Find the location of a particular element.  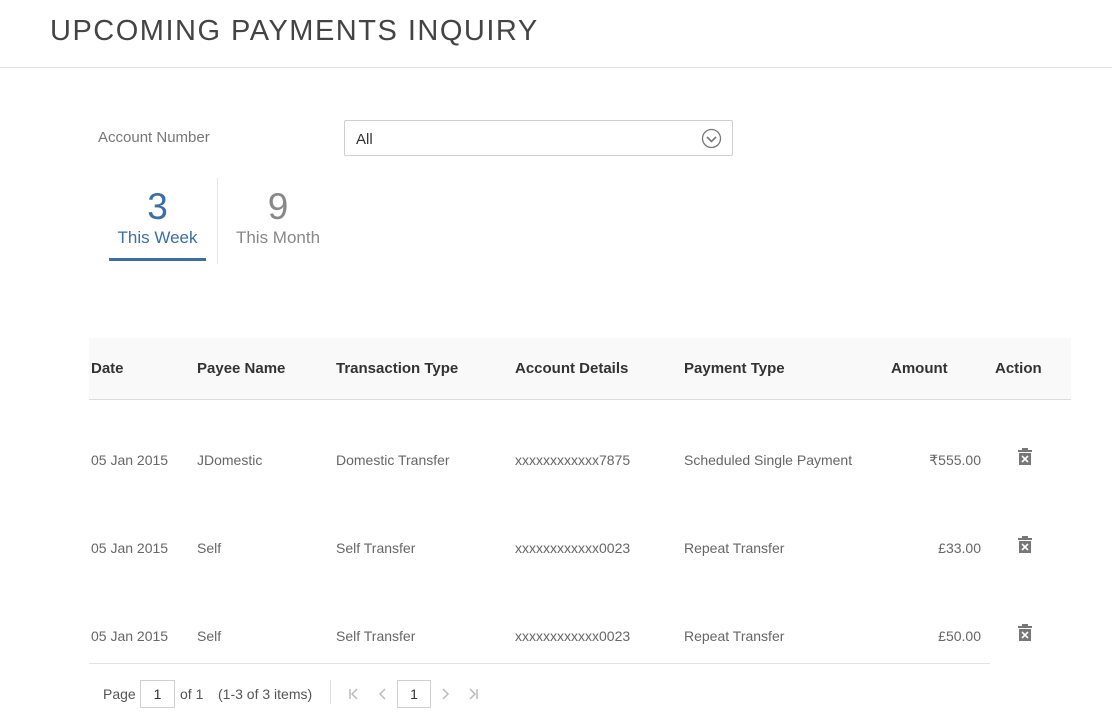

header-payee-name: Payee Name is located at coordinates (241, 368).